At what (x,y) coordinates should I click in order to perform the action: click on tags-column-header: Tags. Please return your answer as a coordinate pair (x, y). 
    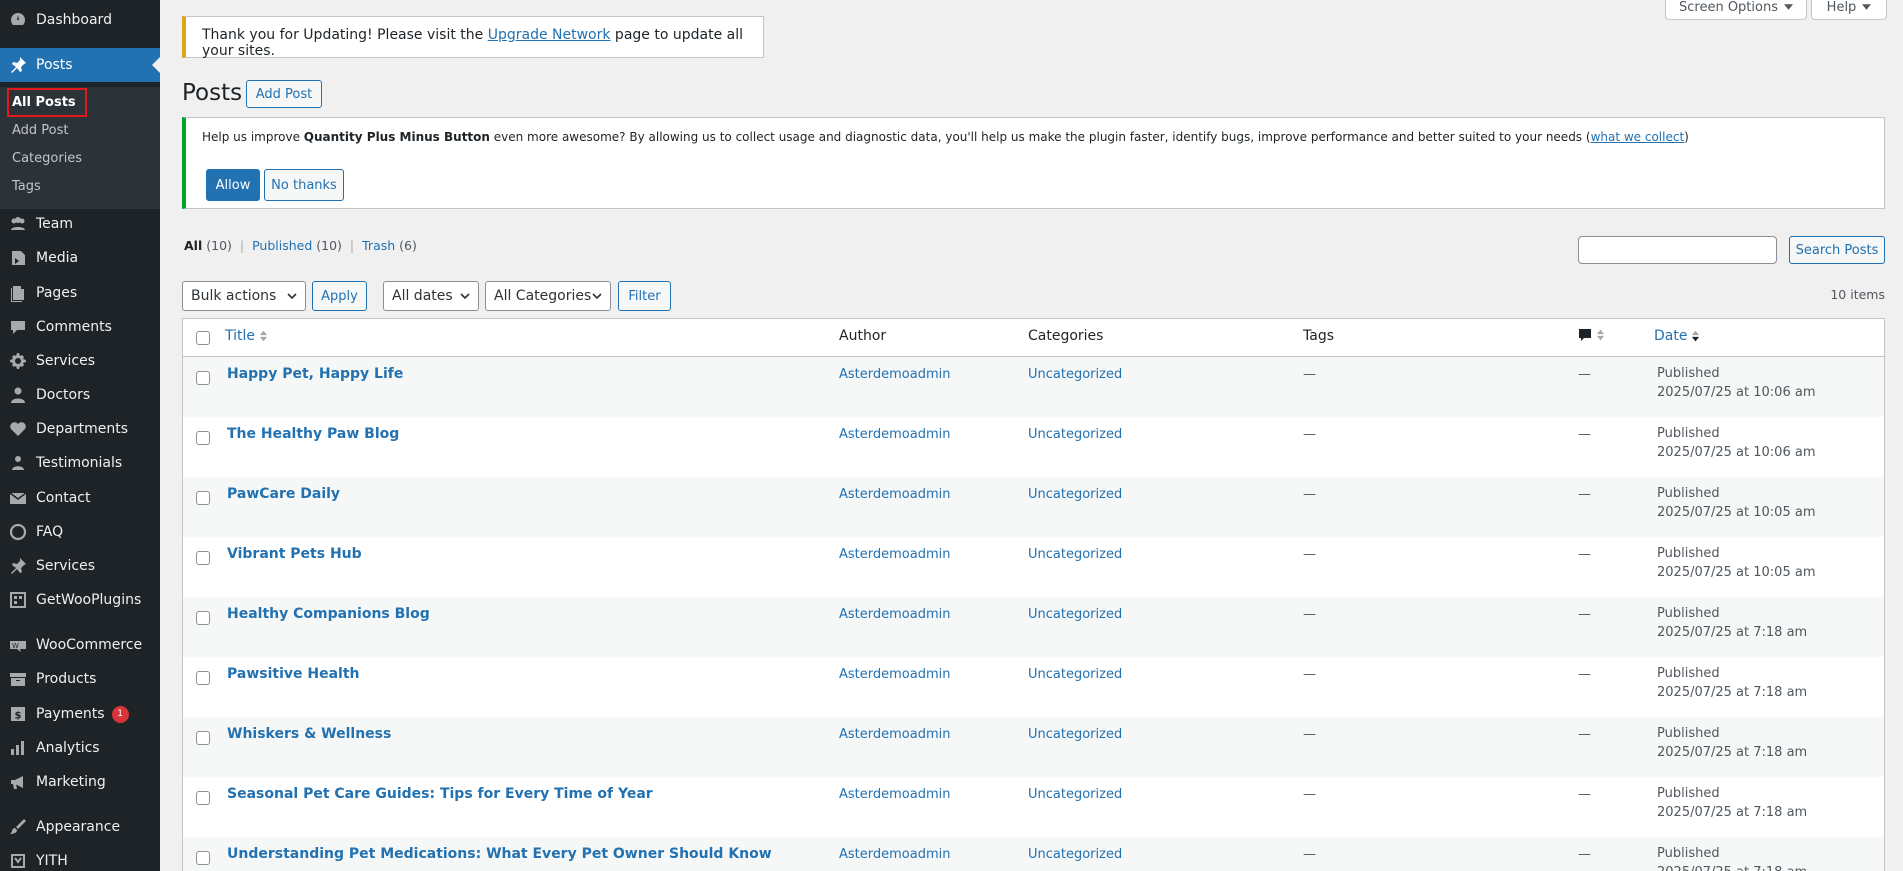
    Looking at the image, I should click on (1318, 336).